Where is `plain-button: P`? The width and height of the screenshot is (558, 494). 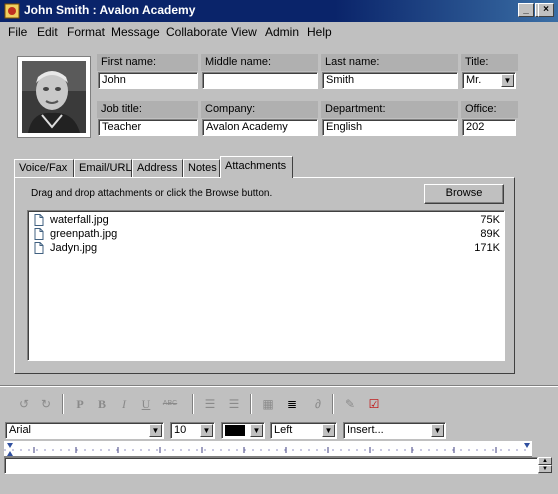
plain-button: P is located at coordinates (80, 404).